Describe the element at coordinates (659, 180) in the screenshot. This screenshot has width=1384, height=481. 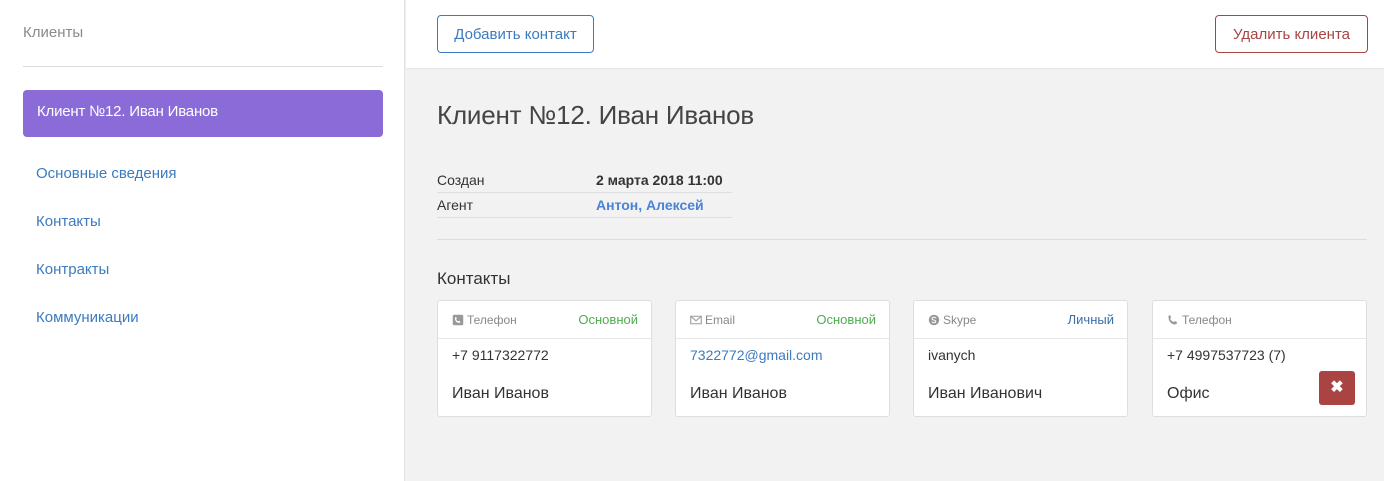
I see `created-value: 2 марта 2018 11:00` at that location.